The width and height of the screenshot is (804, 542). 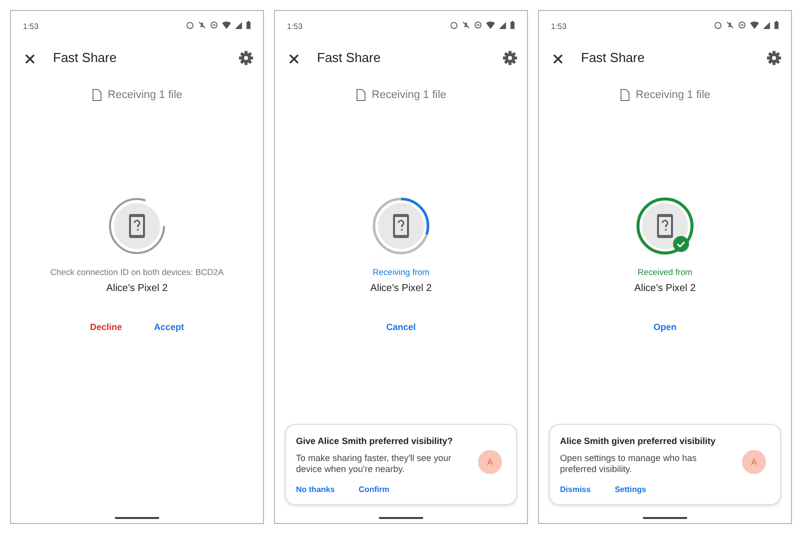 I want to click on card-message: To make sharing faster, they'll see your device when you're nearby., so click(x=374, y=464).